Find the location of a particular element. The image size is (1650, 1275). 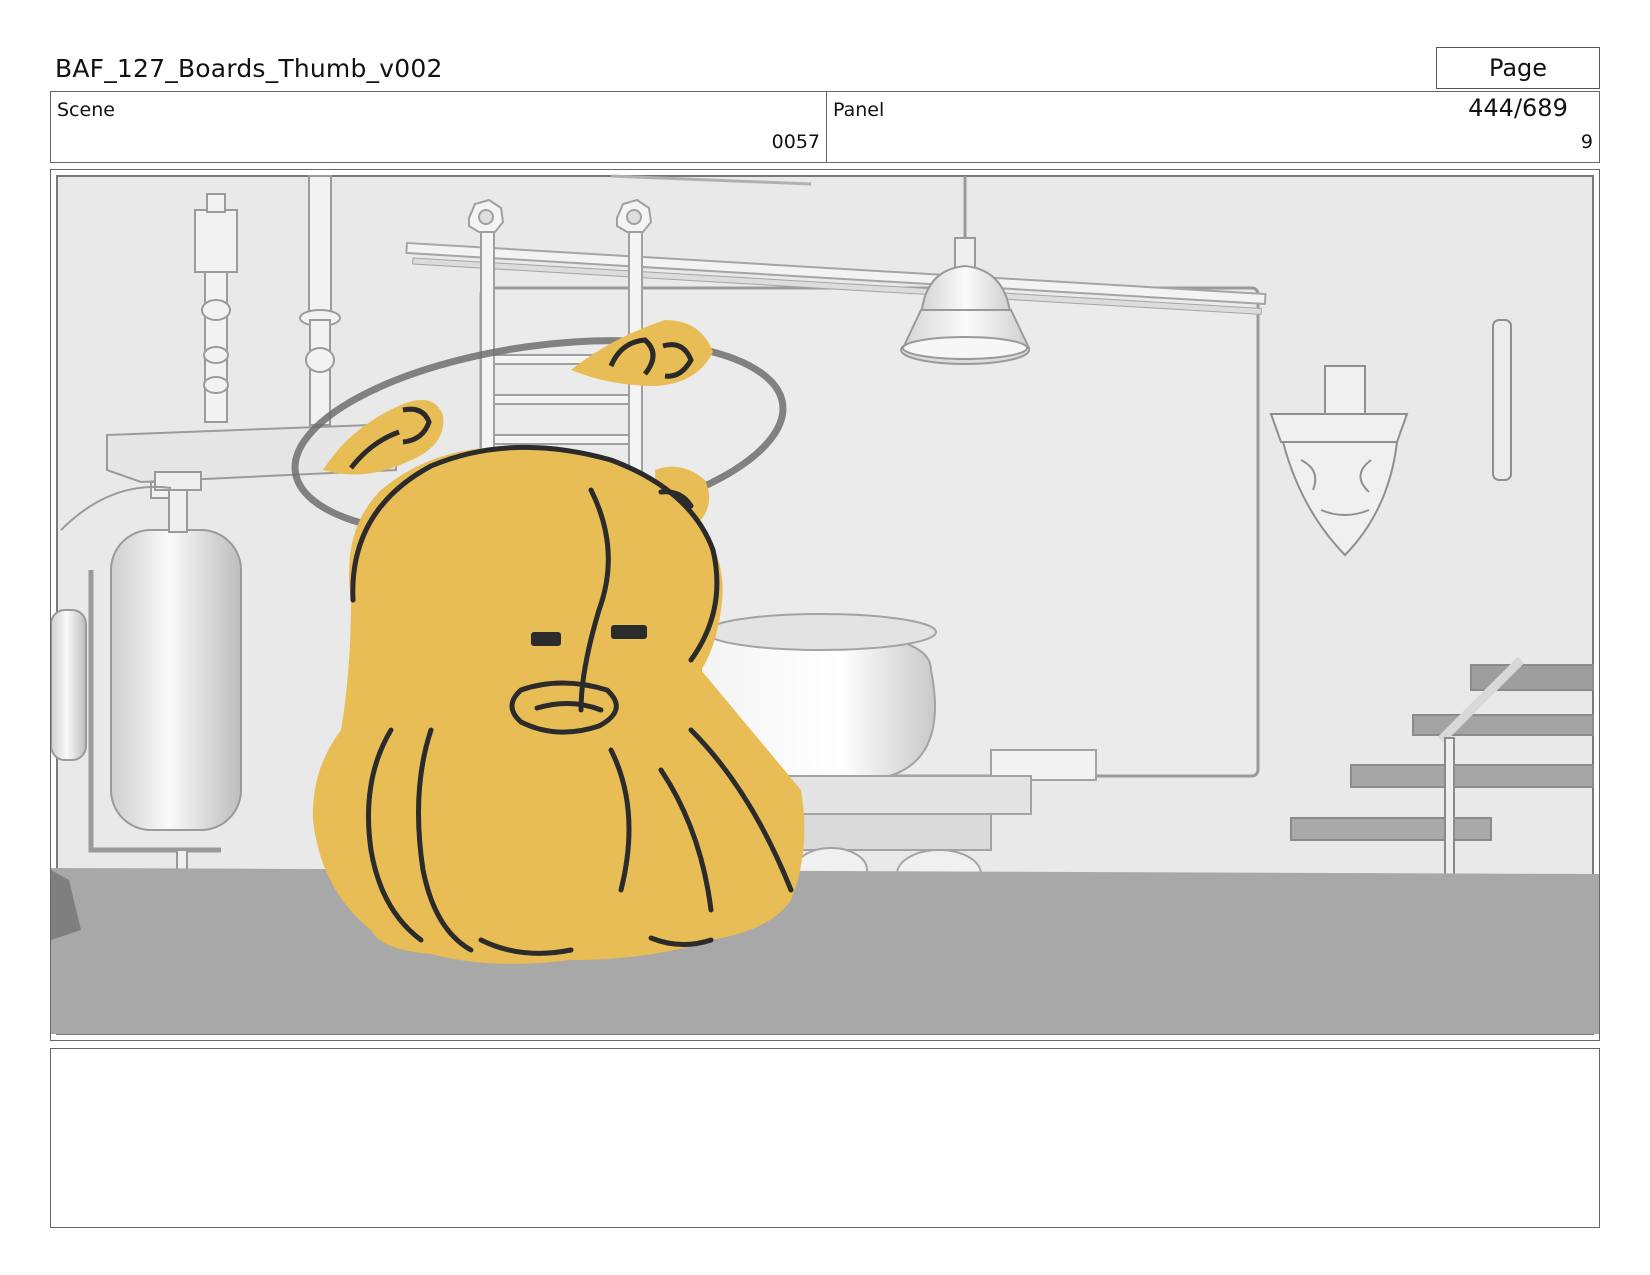

right-eye is located at coordinates (629, 632).